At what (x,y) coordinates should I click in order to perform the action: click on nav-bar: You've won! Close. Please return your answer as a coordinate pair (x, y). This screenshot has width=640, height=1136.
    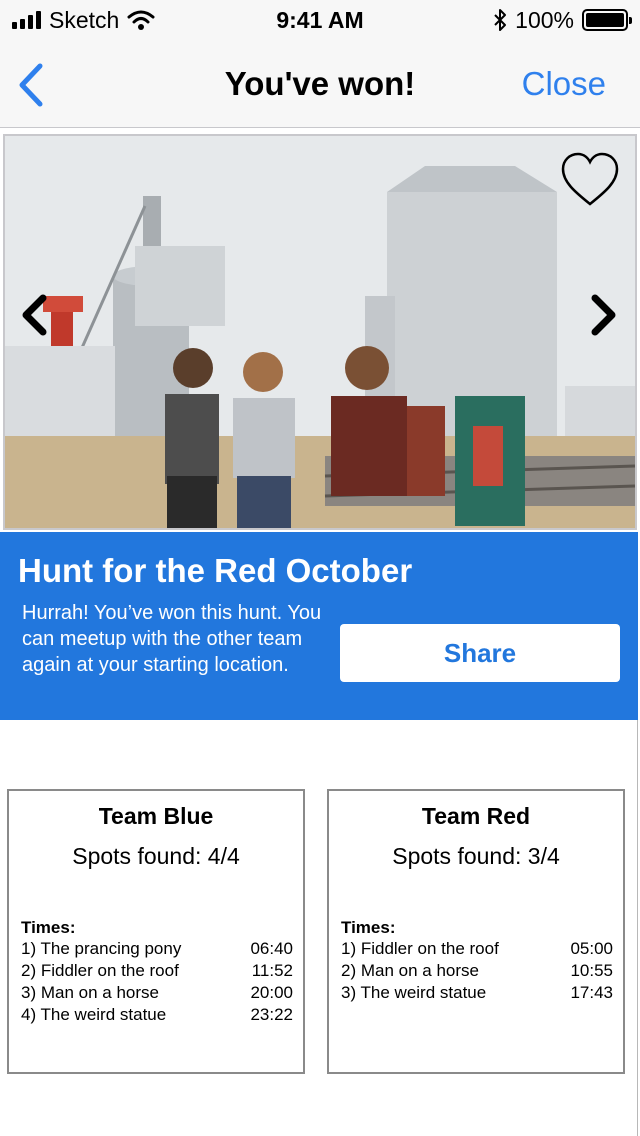
    Looking at the image, I should click on (320, 84).